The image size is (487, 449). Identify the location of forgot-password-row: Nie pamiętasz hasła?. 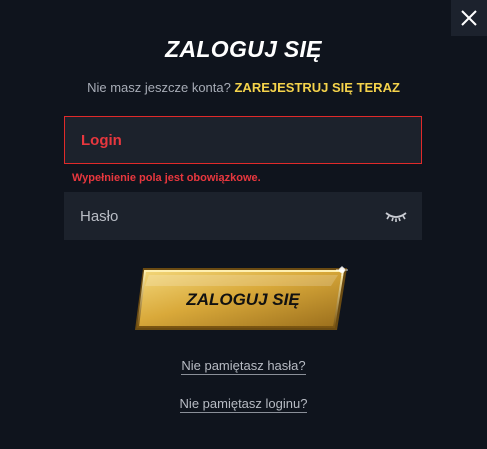
(243, 366).